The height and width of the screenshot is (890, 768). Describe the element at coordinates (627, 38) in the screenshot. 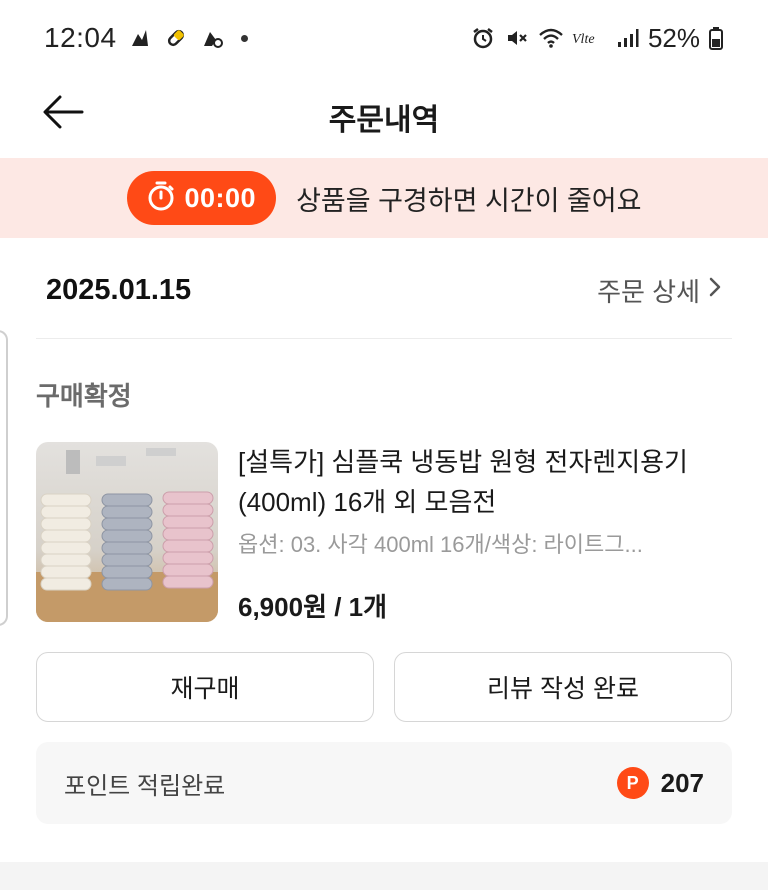

I see `signal-icon` at that location.